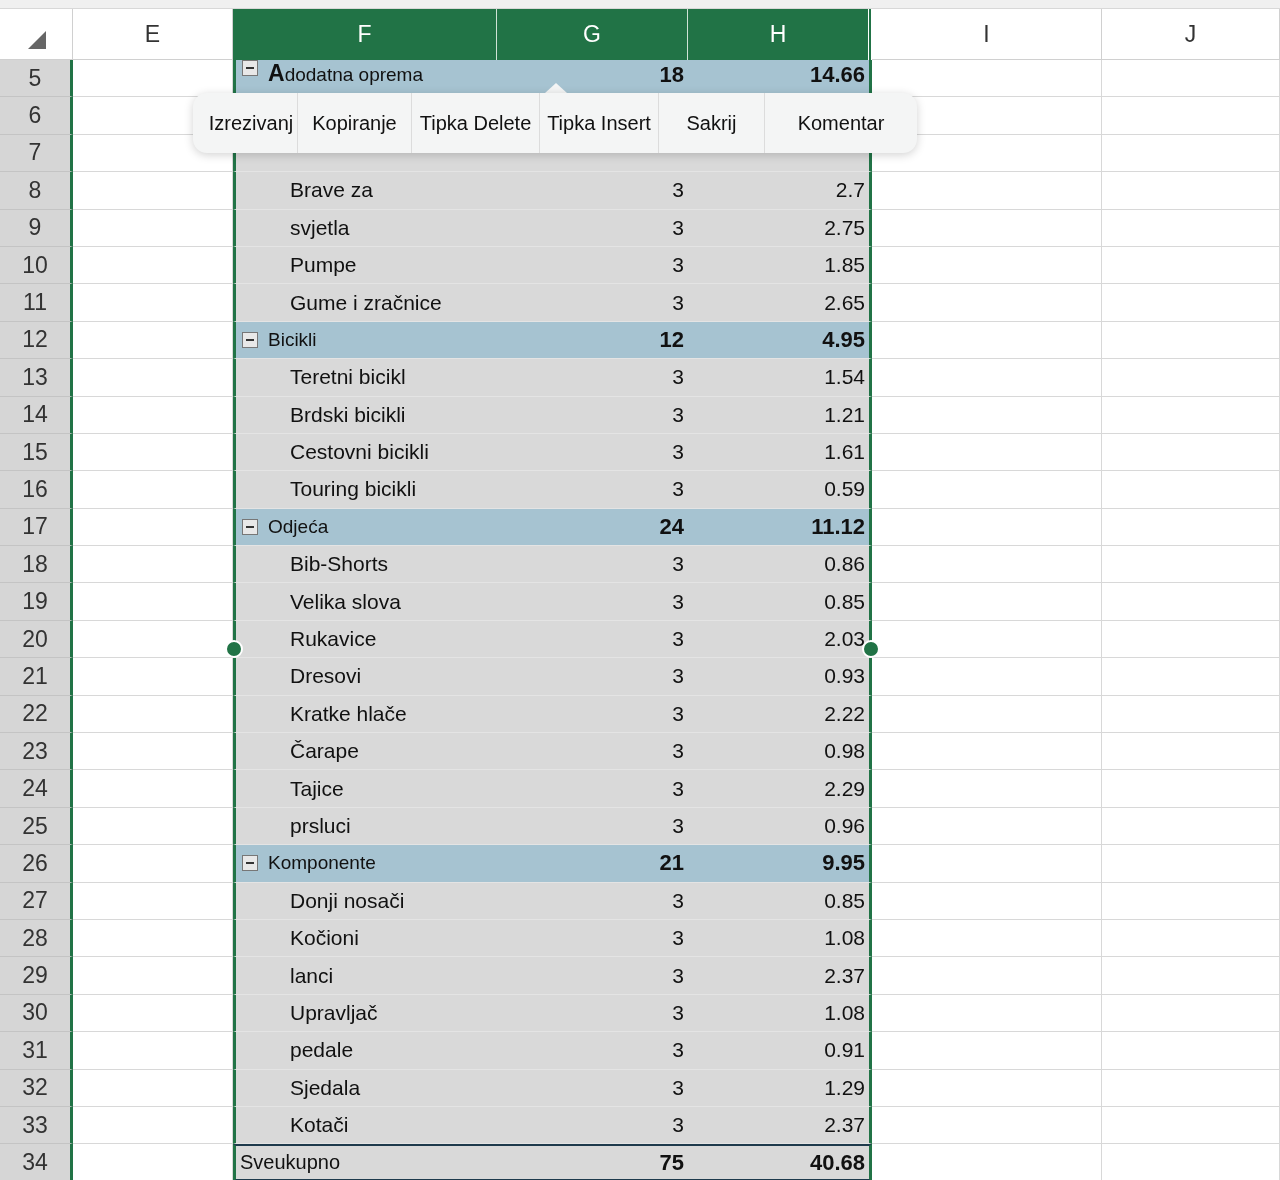 This screenshot has height=1180, width=1280. I want to click on value-cell: 21, so click(592, 864).